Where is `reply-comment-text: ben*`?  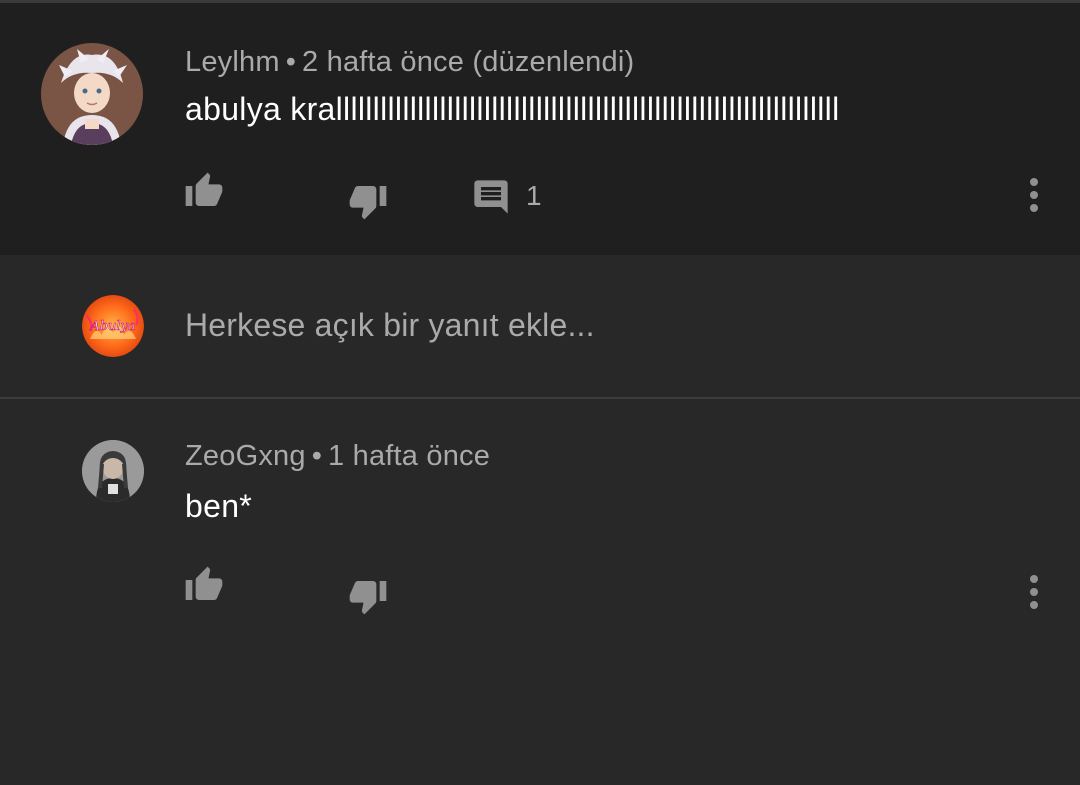 reply-comment-text: ben* is located at coordinates (219, 506).